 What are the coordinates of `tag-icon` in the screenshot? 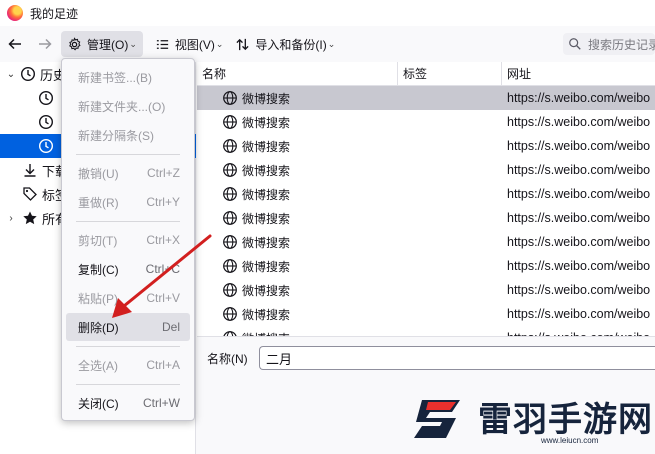 It's located at (30, 194).